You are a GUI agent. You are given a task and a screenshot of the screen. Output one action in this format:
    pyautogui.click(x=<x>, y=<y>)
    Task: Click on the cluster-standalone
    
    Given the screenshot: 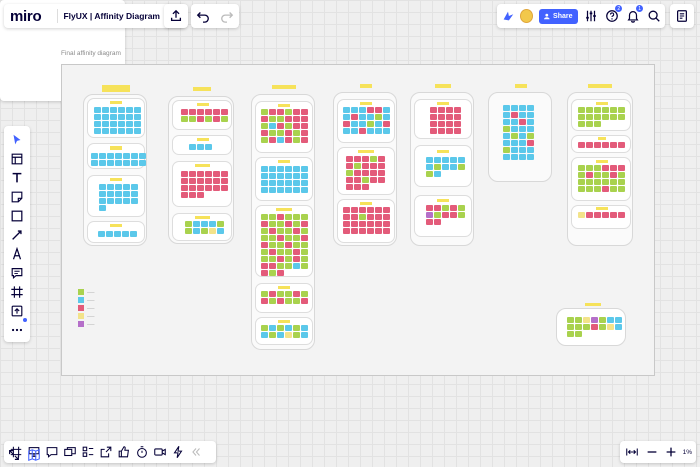 What is the action you would take?
    pyautogui.click(x=591, y=324)
    